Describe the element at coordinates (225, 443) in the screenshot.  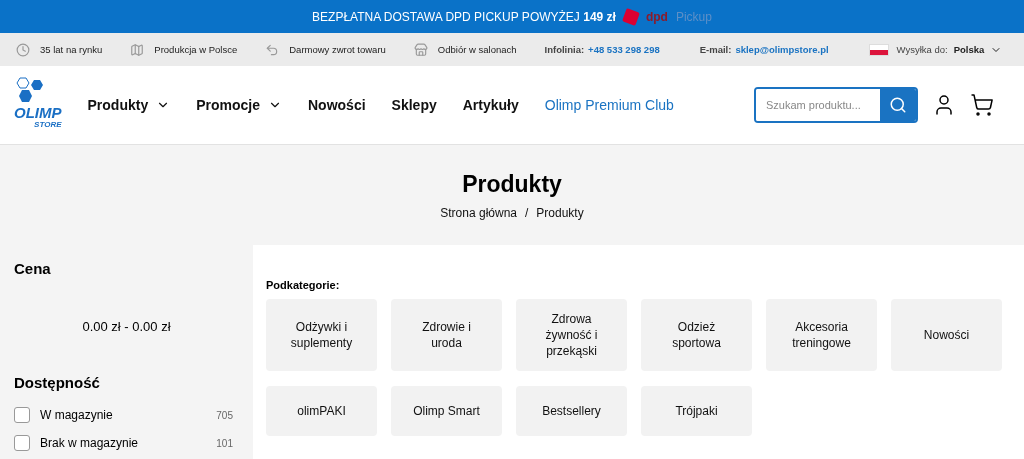
I see `option-count: 101` at that location.